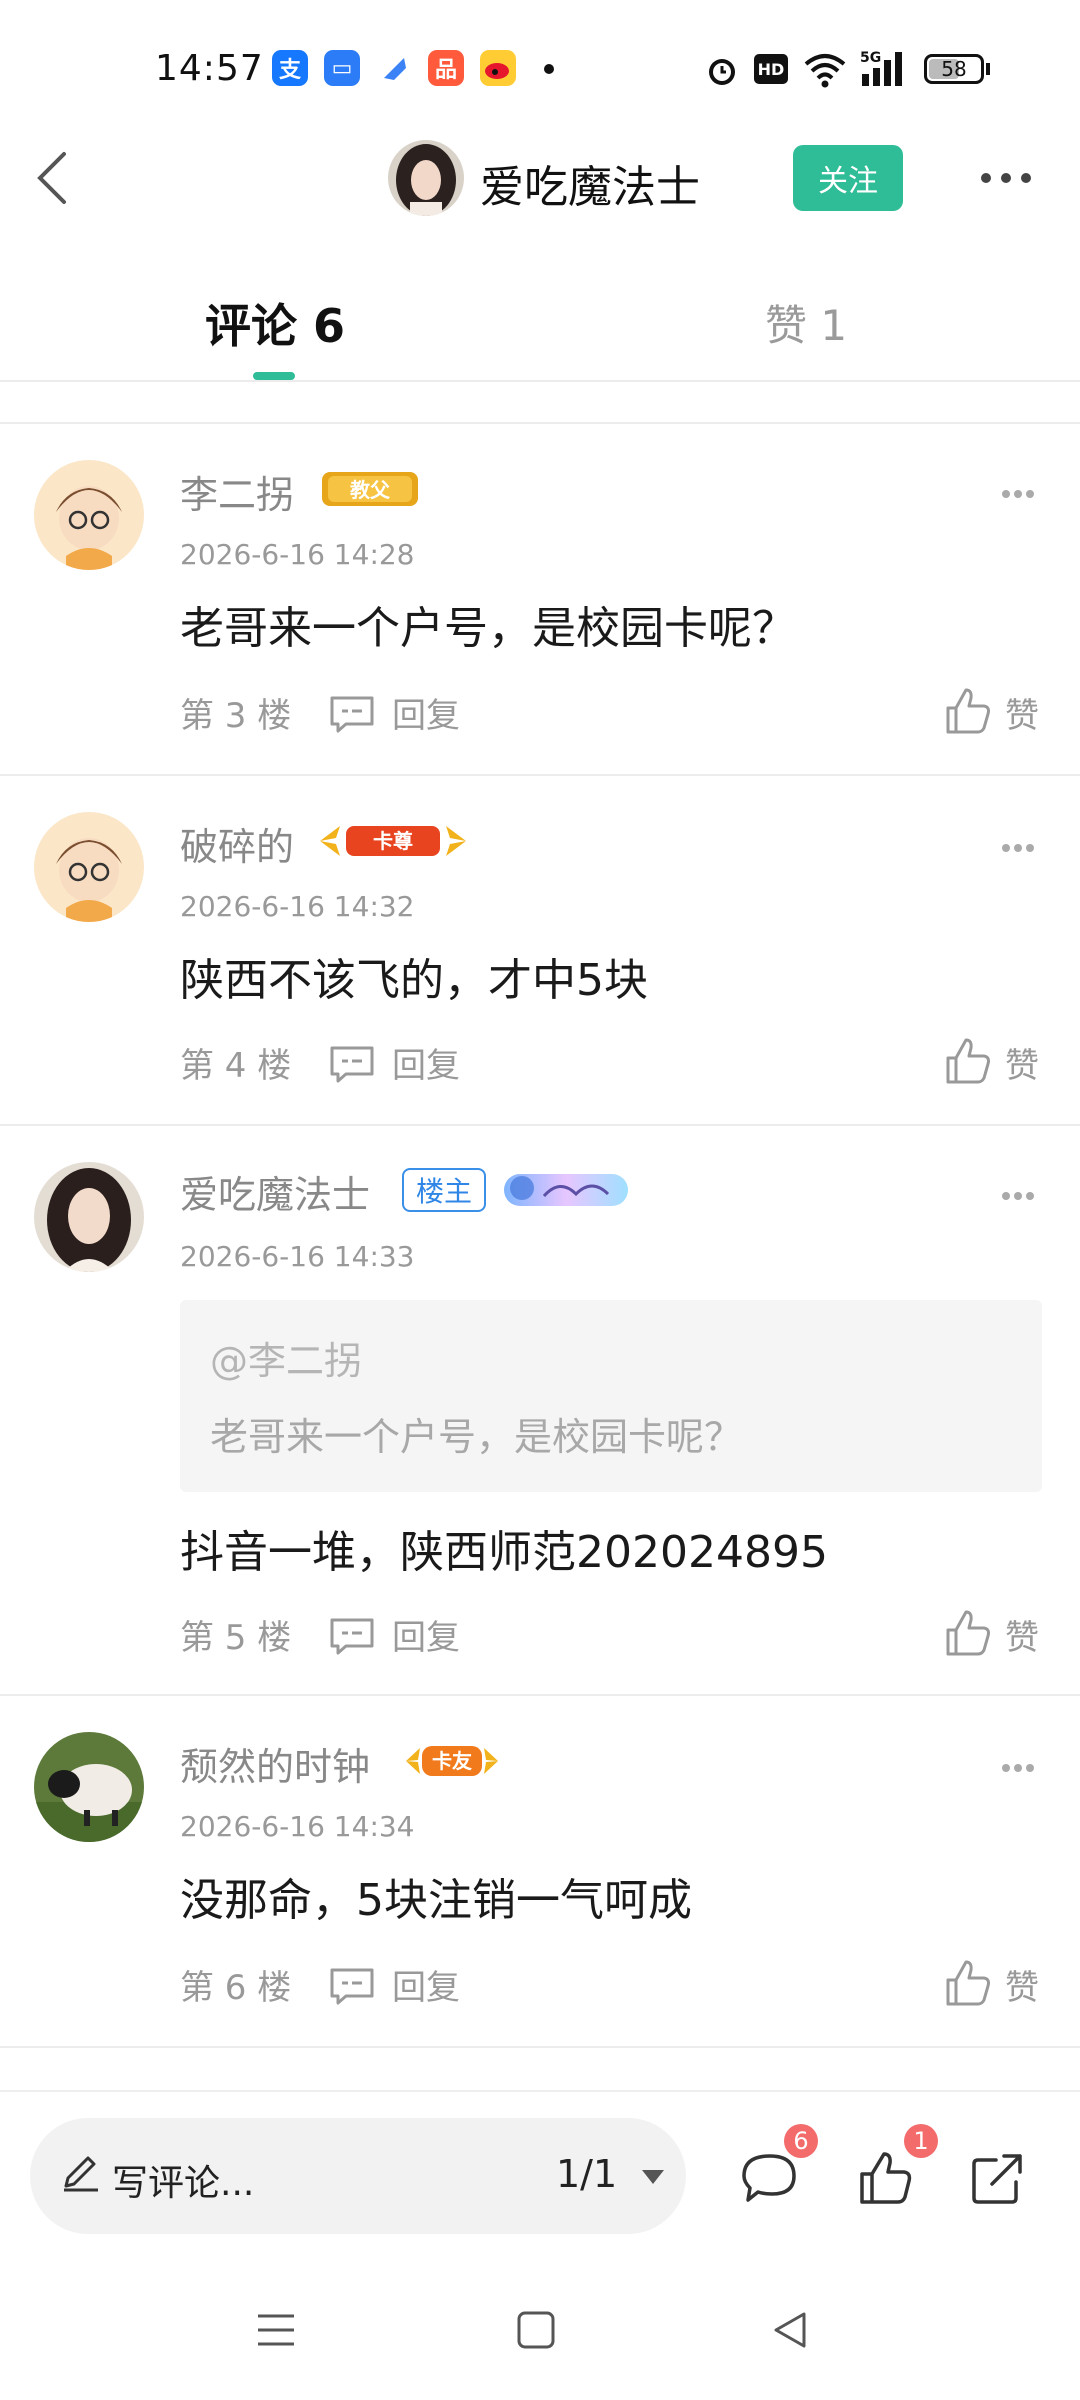 This screenshot has width=1080, height=2400. Describe the element at coordinates (237, 491) in the screenshot. I see `comment-username: 李二拐` at that location.